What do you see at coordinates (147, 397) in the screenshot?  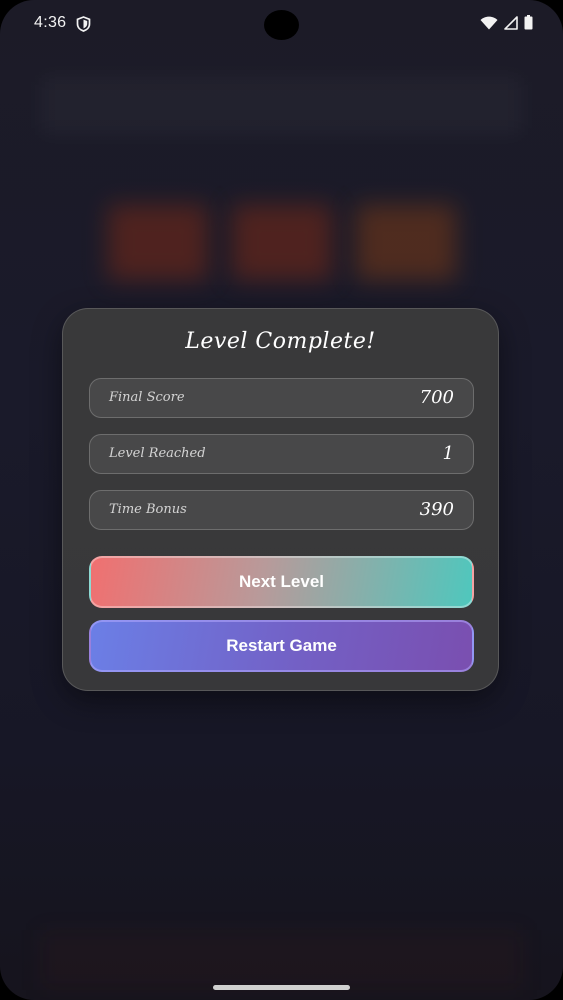 I see `stat-label: Final Score` at bounding box center [147, 397].